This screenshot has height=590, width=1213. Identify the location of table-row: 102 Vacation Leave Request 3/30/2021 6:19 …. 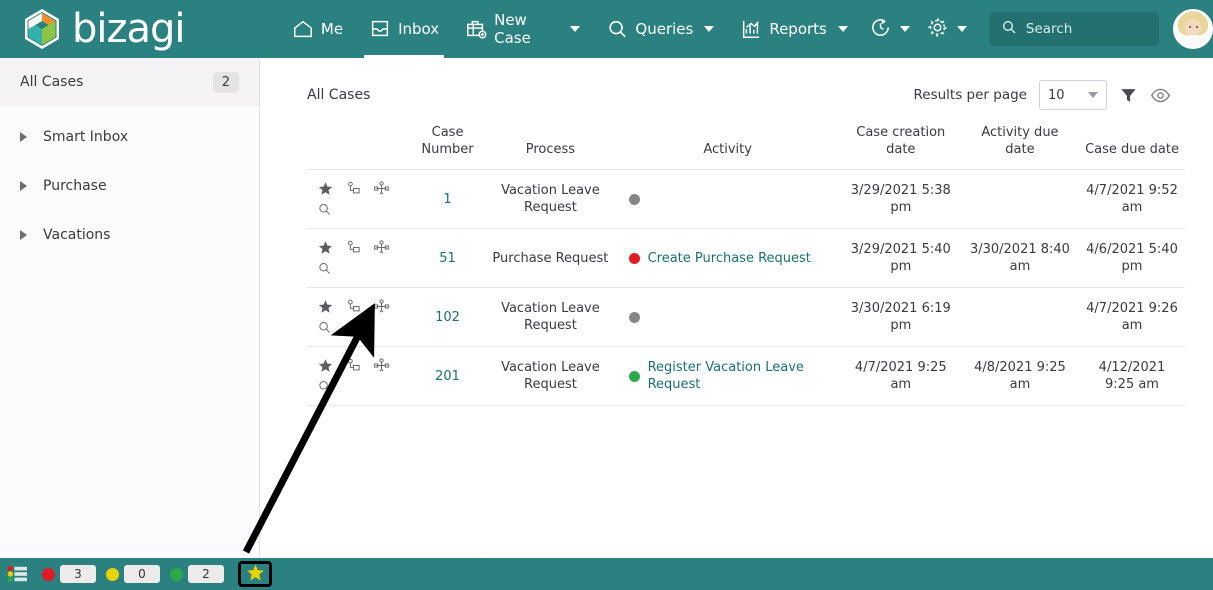
(746, 317).